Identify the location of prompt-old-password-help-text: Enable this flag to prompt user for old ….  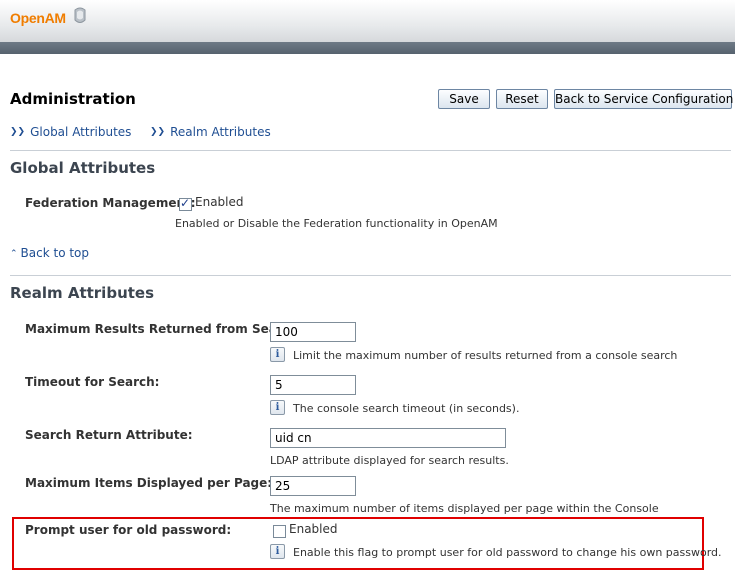
(507, 552).